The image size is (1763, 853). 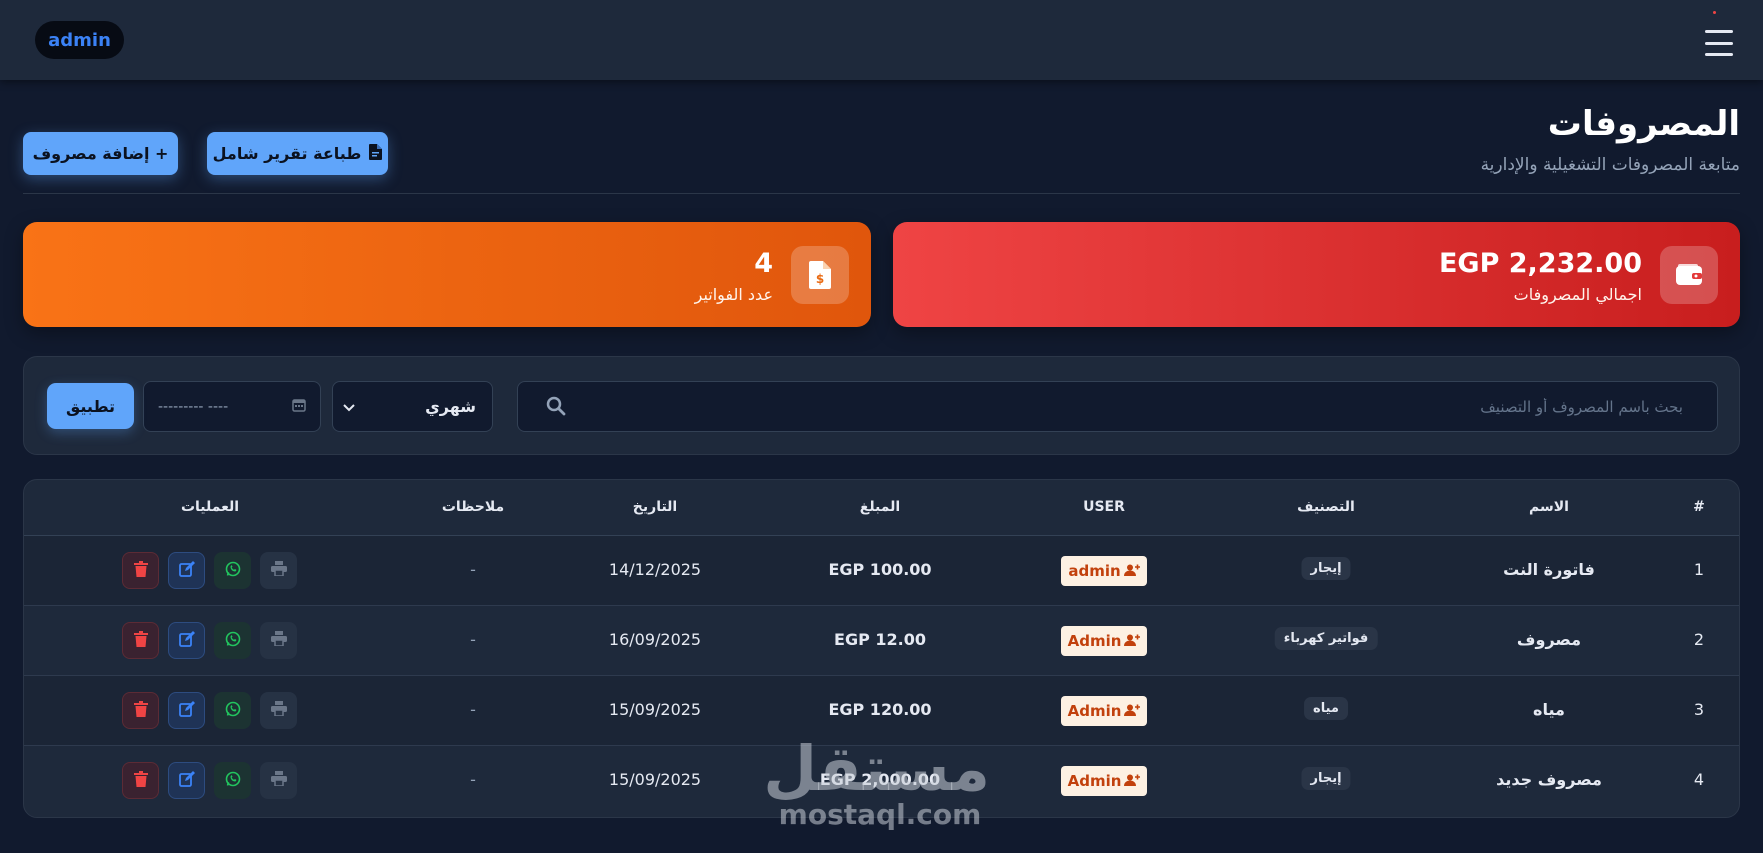 I want to click on search-input, so click(x=1233, y=407).